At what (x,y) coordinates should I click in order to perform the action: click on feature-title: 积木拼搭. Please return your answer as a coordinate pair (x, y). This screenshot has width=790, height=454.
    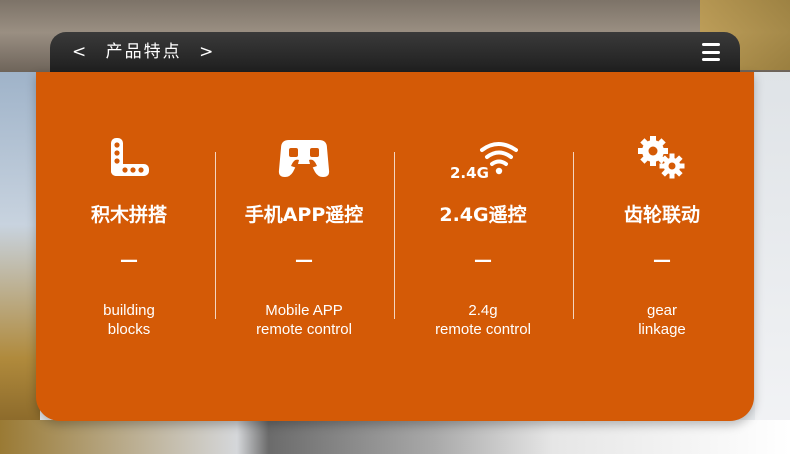
    Looking at the image, I should click on (128, 215).